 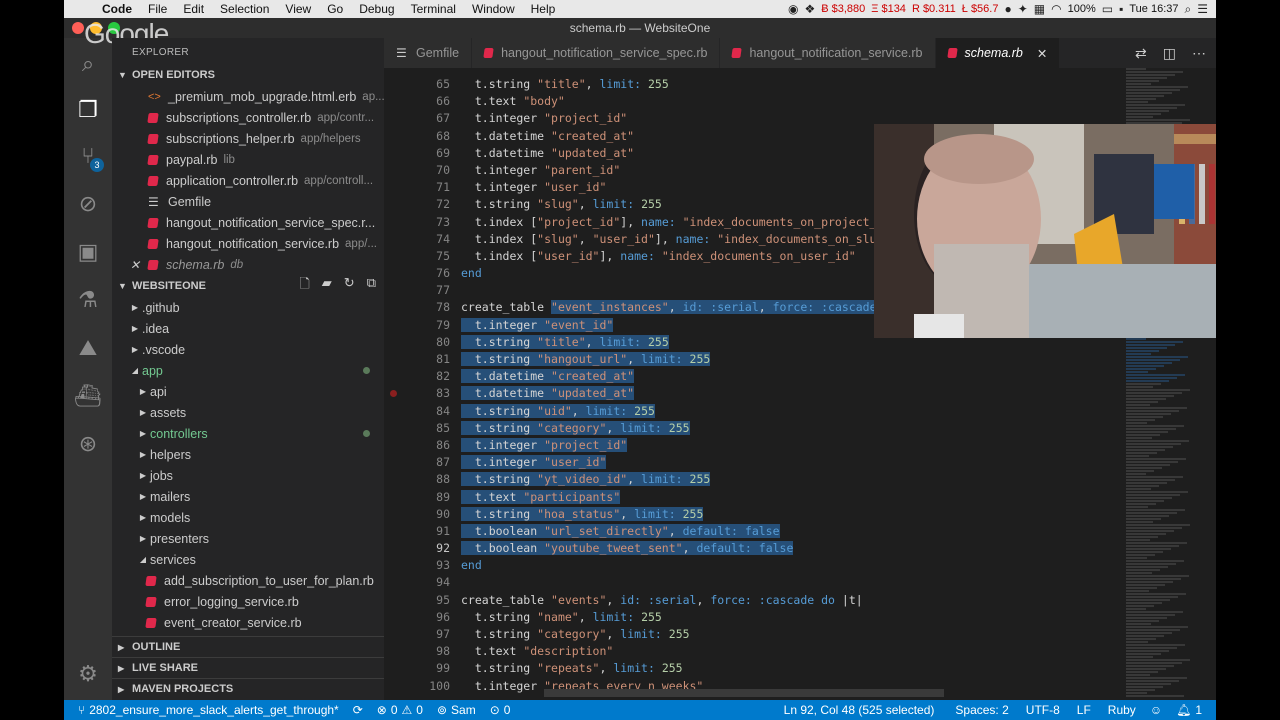 What do you see at coordinates (248, 622) in the screenshot?
I see `tree-file: event_creator_service.rb` at bounding box center [248, 622].